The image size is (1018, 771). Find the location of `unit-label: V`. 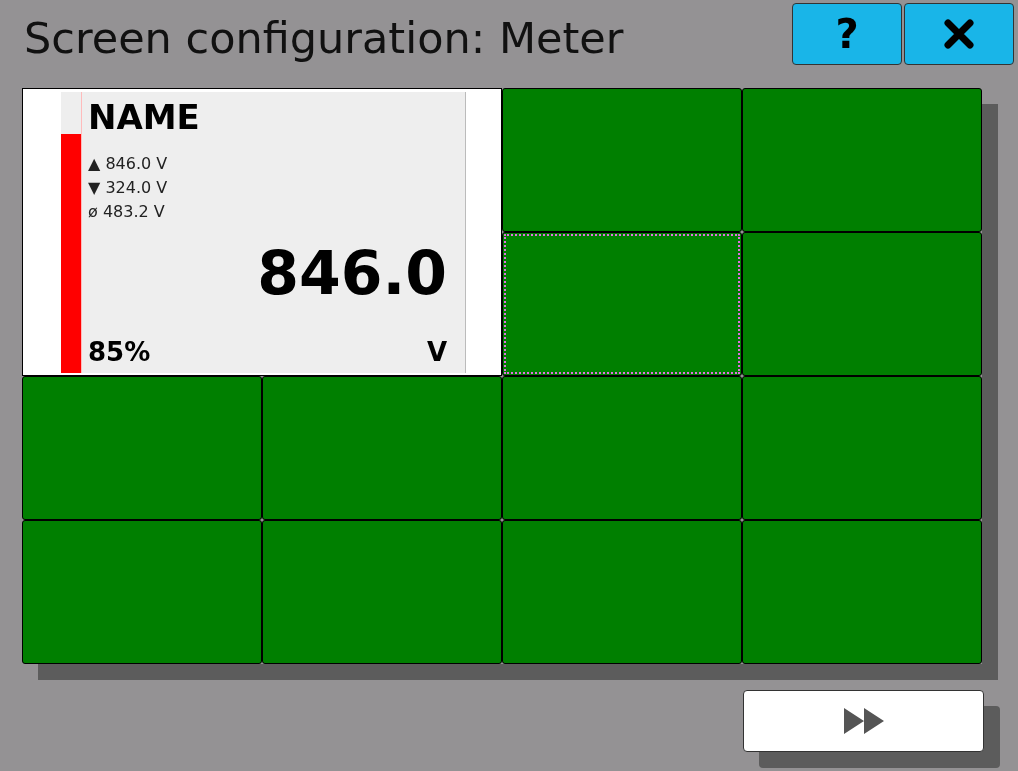

unit-label: V is located at coordinates (436, 352).